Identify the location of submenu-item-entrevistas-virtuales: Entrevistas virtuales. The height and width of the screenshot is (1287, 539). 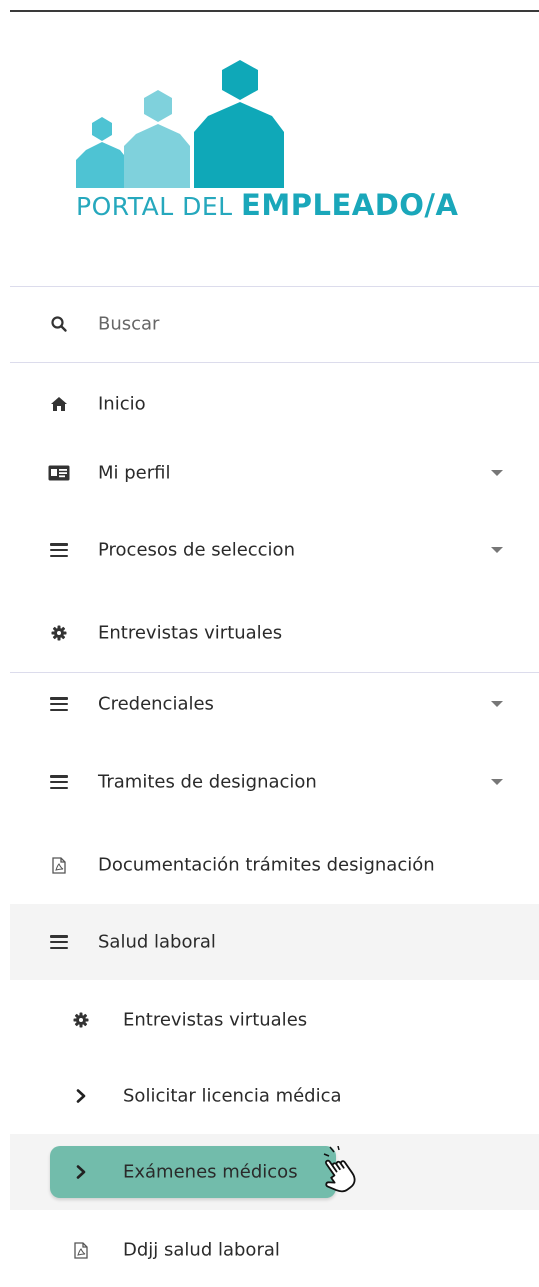
(274, 1020).